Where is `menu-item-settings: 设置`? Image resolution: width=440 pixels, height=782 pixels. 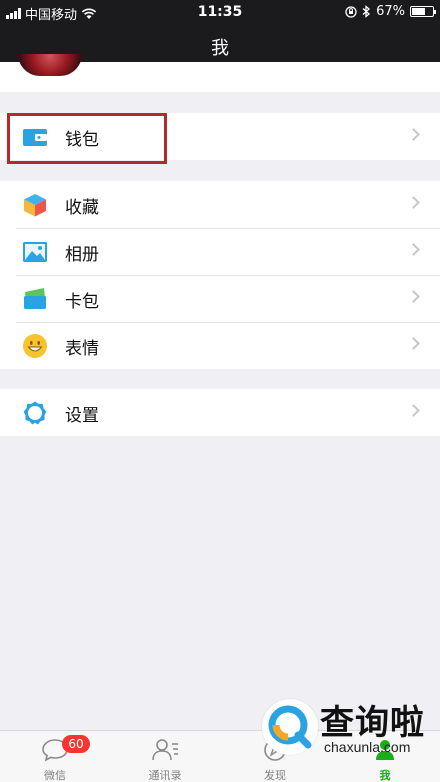
menu-item-settings: 设置 is located at coordinates (220, 412).